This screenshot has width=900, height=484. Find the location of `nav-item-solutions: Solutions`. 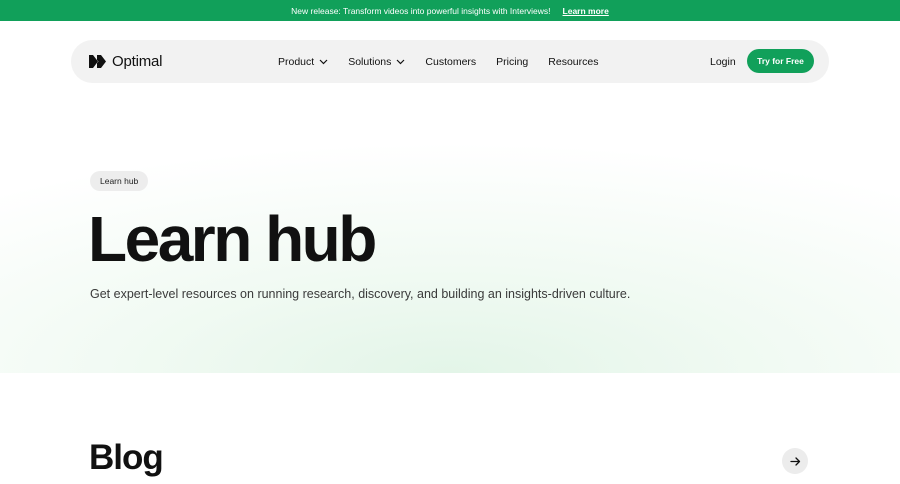

nav-item-solutions: Solutions is located at coordinates (376, 62).